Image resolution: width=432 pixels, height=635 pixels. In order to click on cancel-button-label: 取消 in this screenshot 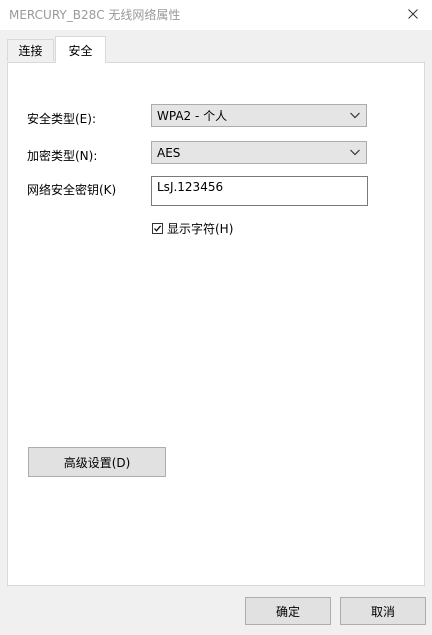, I will do `click(382, 611)`.